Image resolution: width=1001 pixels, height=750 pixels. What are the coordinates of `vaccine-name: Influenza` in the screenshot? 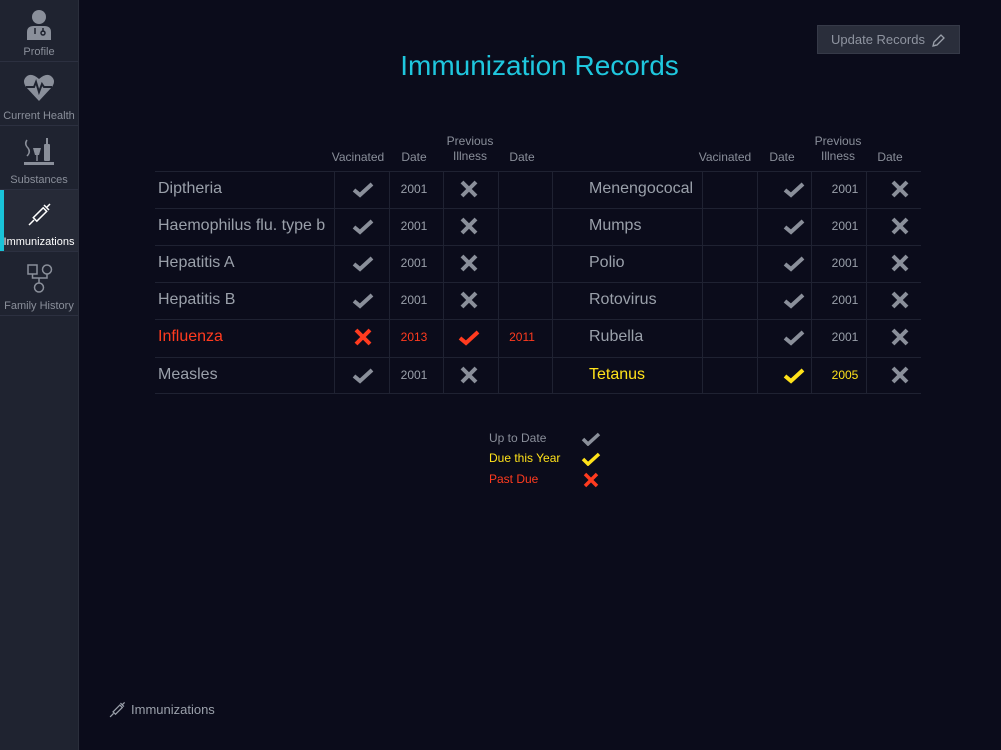 It's located at (190, 336).